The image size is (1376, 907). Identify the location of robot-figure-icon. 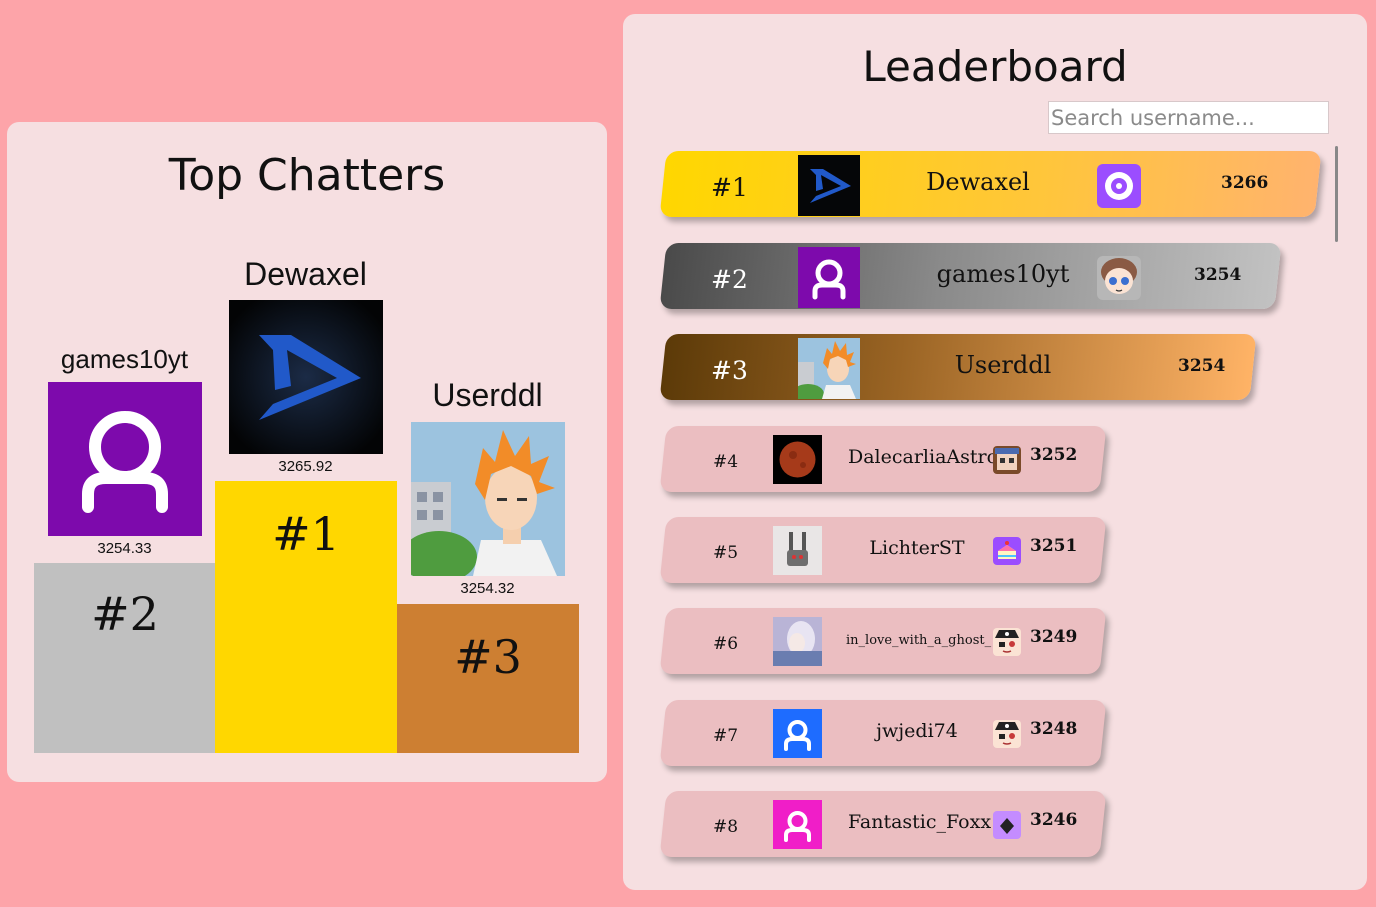
(797, 550).